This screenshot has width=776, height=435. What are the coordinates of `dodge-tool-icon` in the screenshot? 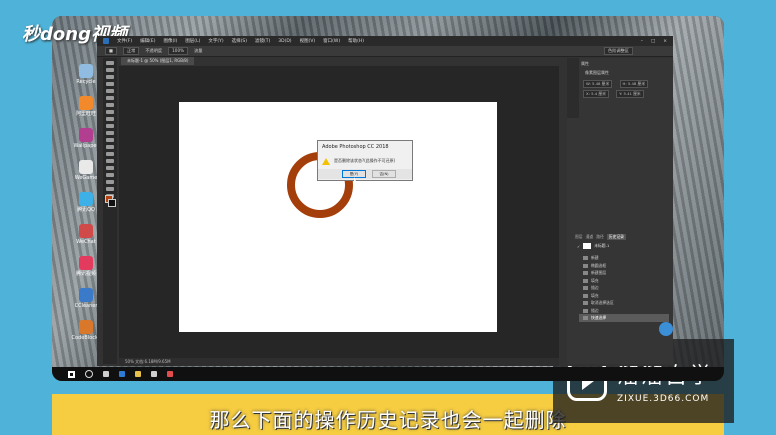 It's located at (110, 154).